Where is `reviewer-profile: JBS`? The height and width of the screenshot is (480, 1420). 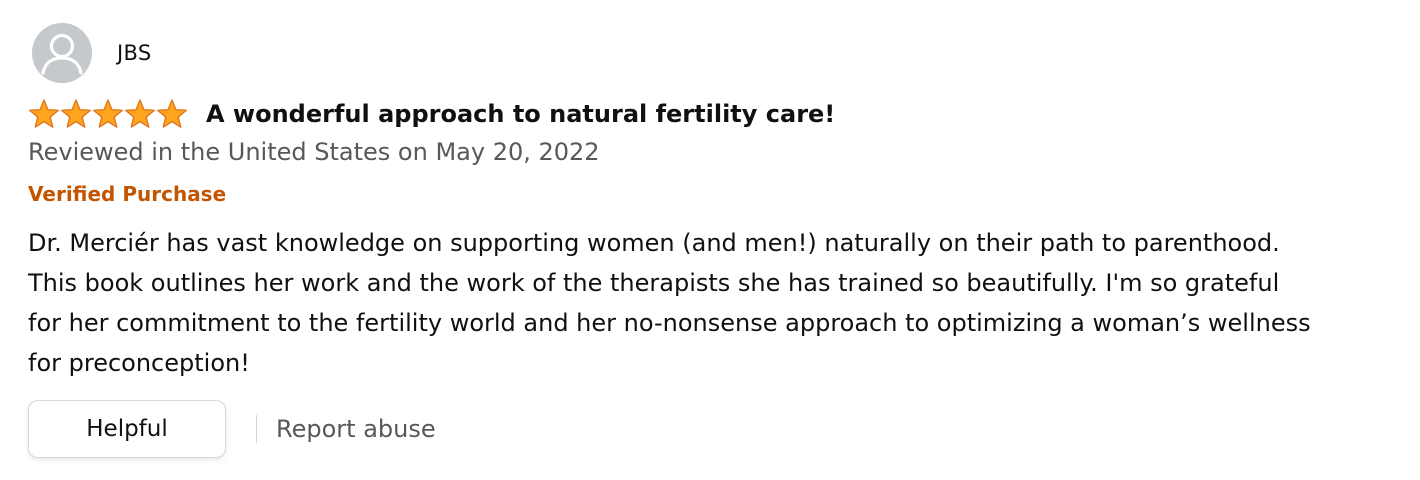 reviewer-profile: JBS is located at coordinates (91, 53).